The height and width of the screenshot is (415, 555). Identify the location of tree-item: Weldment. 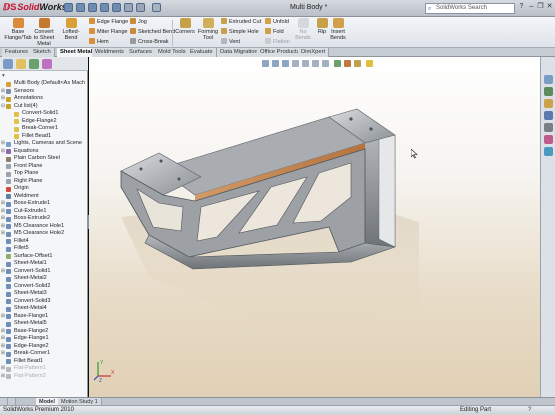
(43, 197).